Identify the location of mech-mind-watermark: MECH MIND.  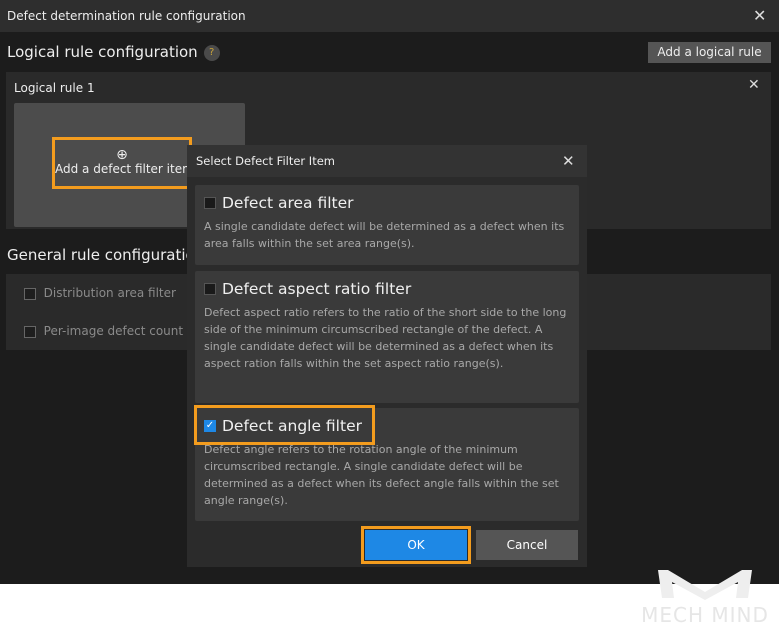
(704, 598).